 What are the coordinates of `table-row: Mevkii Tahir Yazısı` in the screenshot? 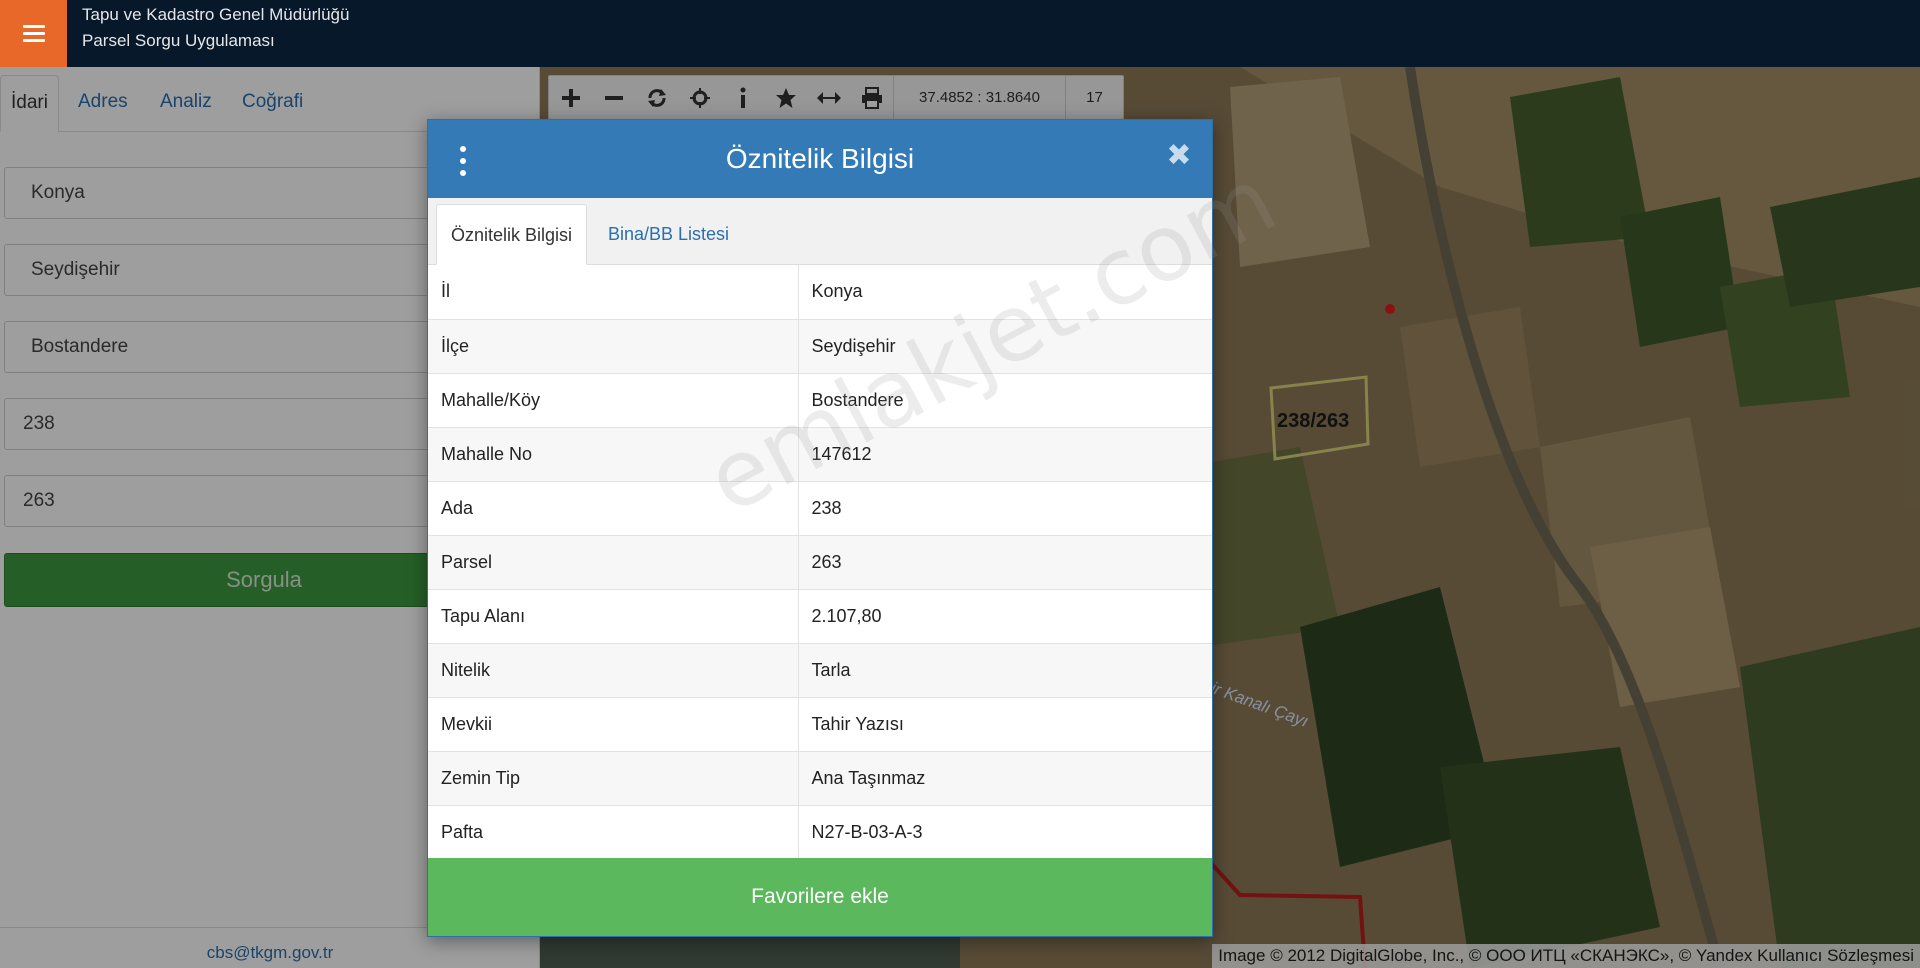 It's located at (820, 724).